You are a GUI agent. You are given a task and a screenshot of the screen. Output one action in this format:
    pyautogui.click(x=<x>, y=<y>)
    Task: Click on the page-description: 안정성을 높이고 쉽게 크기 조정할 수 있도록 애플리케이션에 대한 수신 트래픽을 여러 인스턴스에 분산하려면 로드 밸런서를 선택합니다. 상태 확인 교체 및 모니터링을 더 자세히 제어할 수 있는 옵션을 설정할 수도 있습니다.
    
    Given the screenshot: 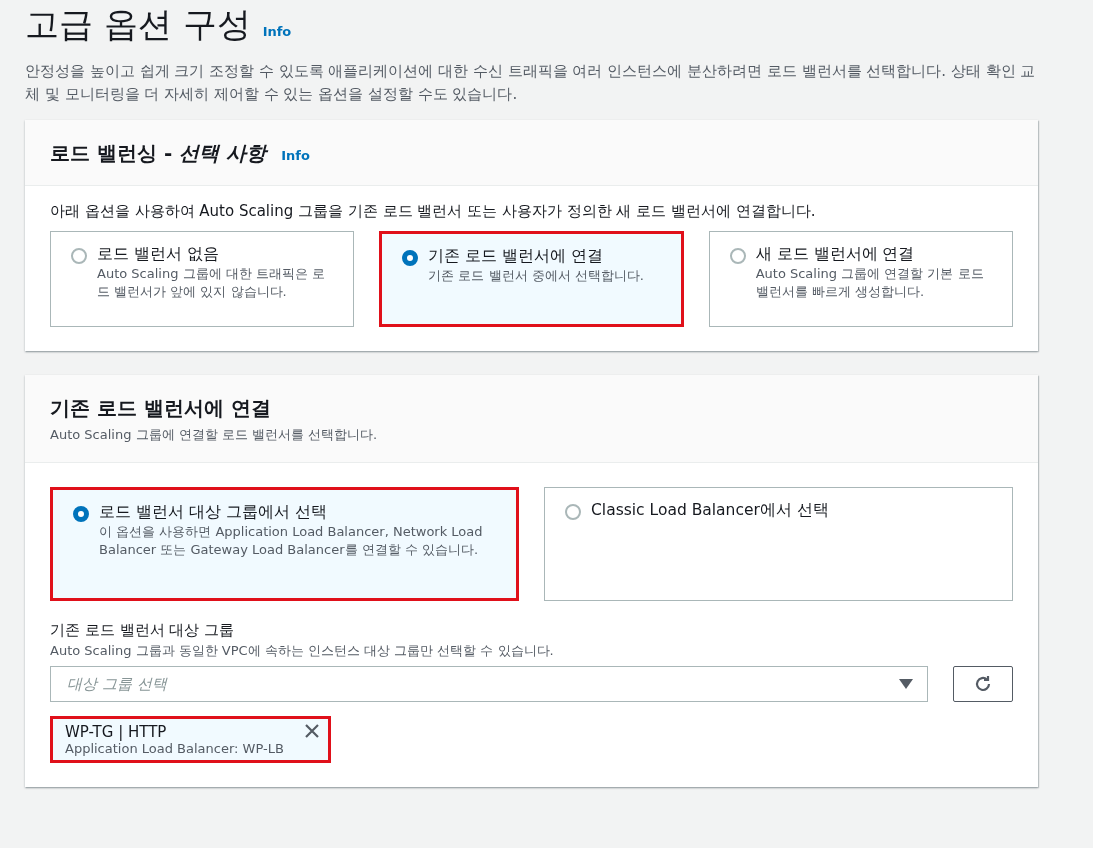 What is the action you would take?
    pyautogui.click(x=531, y=83)
    